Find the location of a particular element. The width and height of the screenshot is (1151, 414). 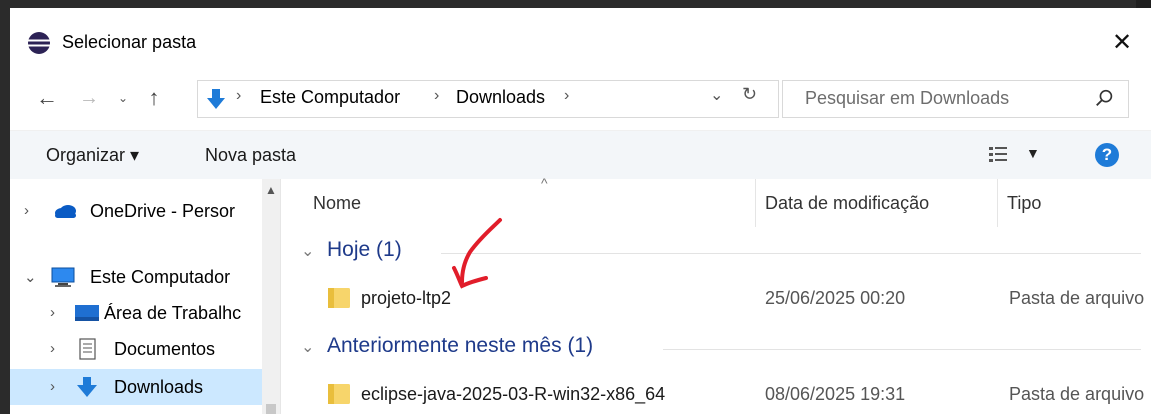

document-icon is located at coordinates (87, 349).